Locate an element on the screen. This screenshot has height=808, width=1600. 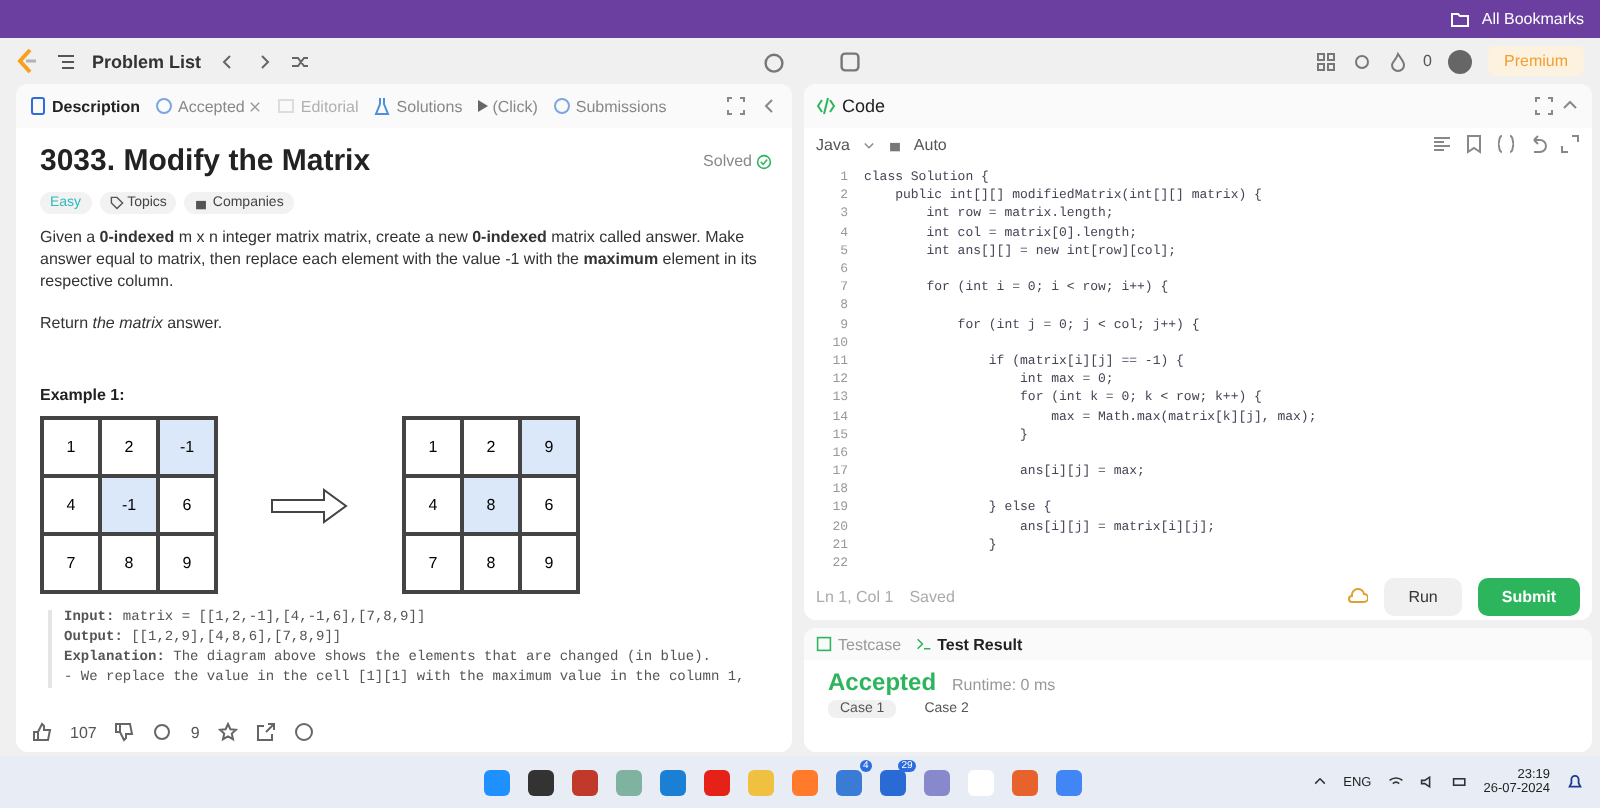
chevron-down-icon is located at coordinates (868, 144).